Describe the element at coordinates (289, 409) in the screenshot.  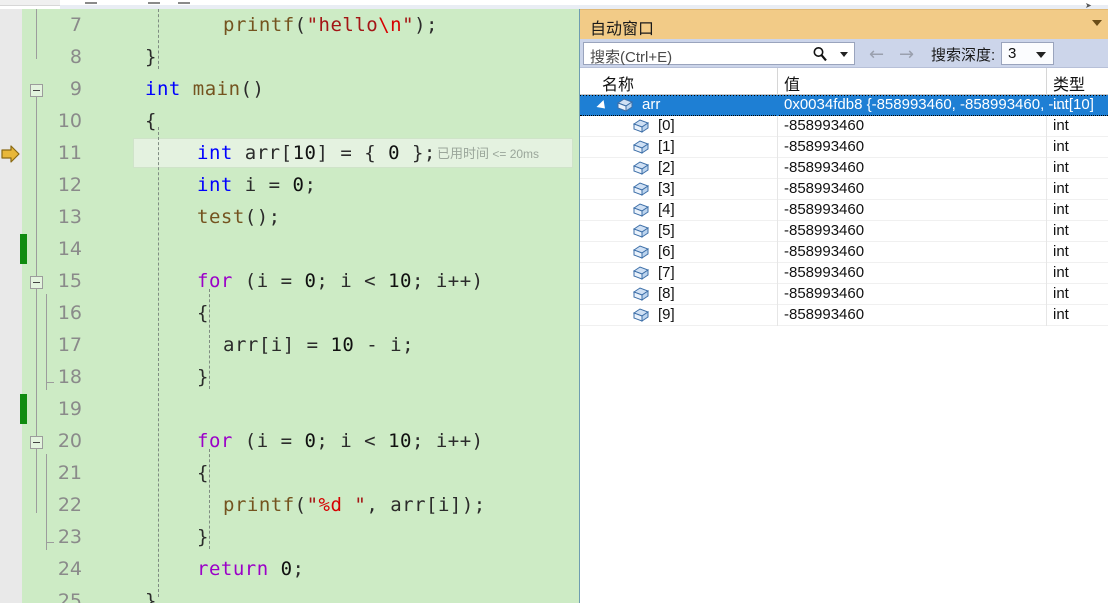
I see `code-line: 19` at that location.